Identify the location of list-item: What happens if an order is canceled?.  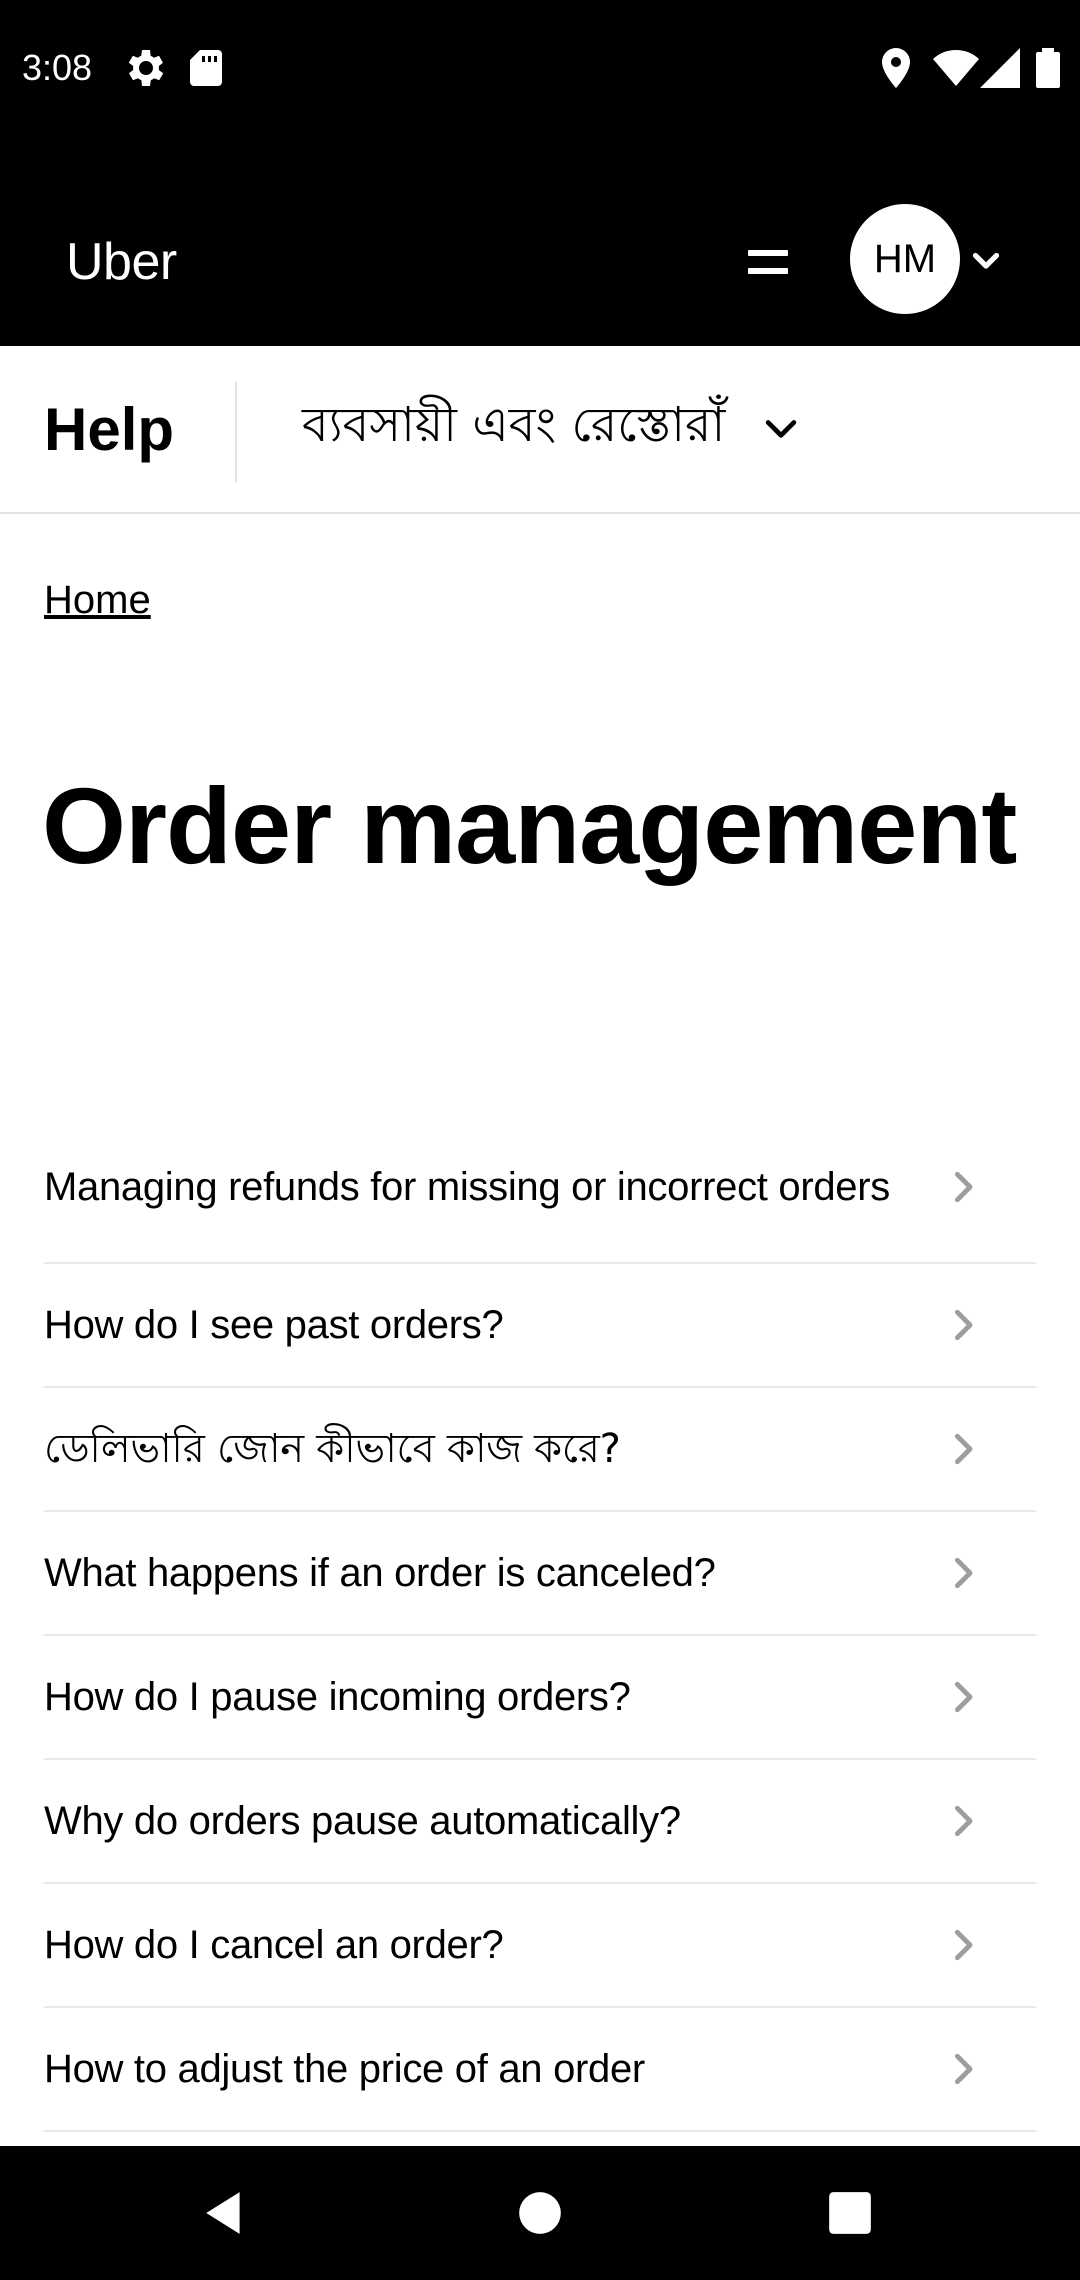
(540, 1574).